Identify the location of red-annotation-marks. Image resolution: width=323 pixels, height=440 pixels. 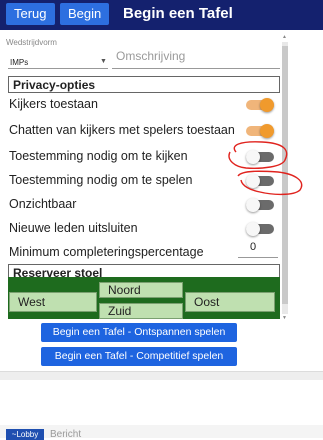
(265, 168).